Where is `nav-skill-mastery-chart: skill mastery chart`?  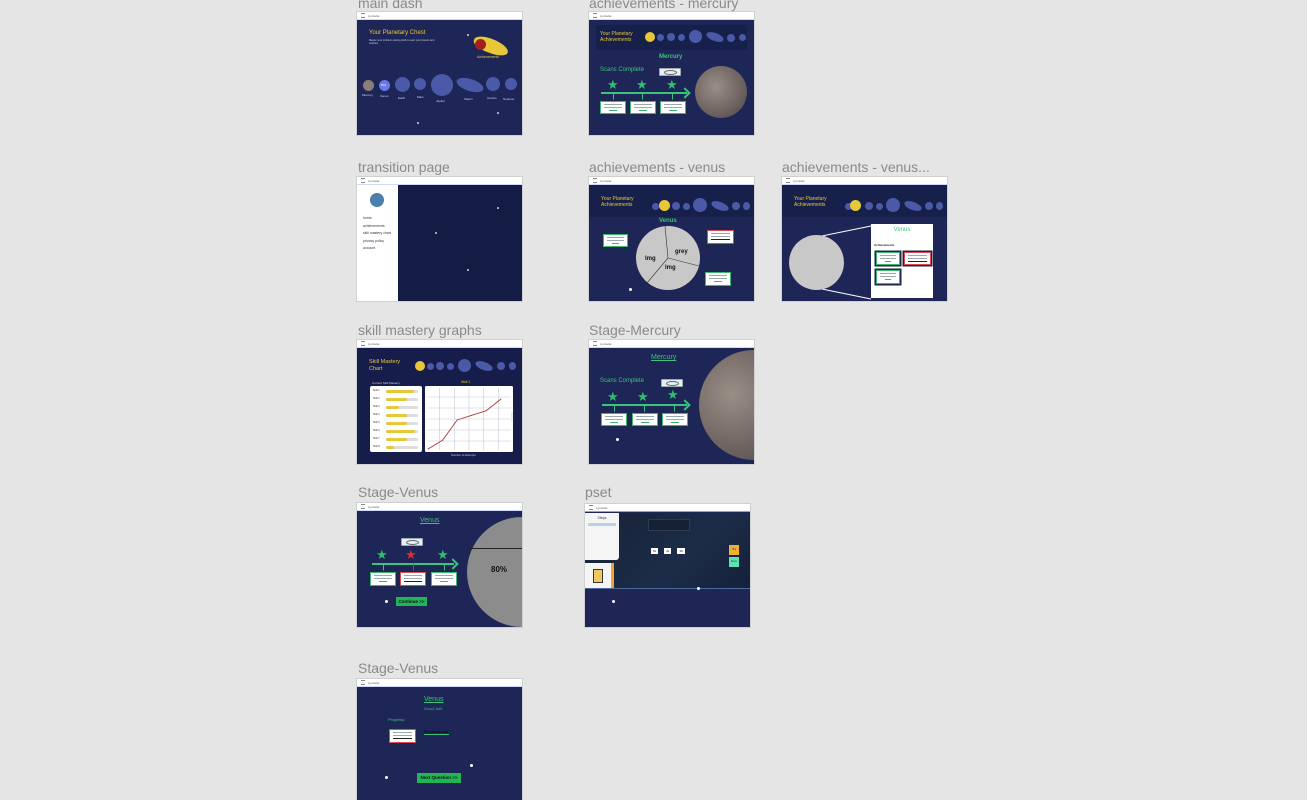 nav-skill-mastery-chart: skill mastery chart is located at coordinates (377, 234).